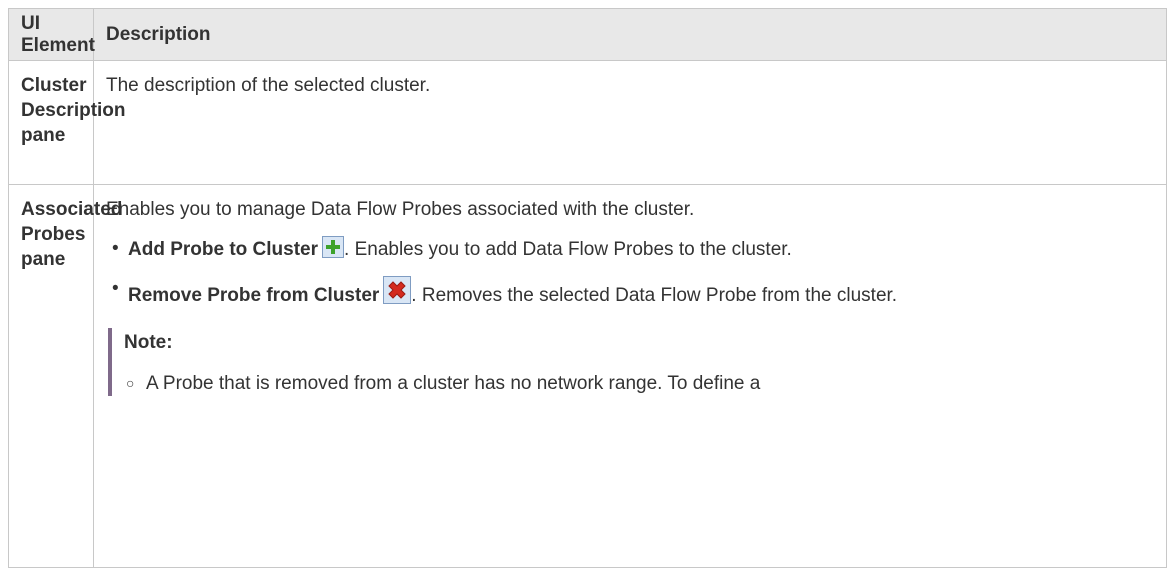 This screenshot has width=1167, height=568. Describe the element at coordinates (254, 295) in the screenshot. I see `remove-probe-label: Remove Probe from Cluster` at that location.